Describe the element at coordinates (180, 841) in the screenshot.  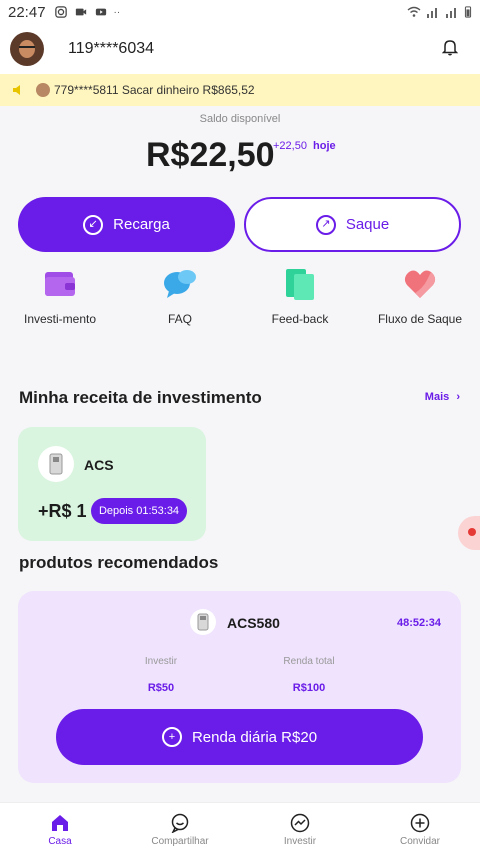
I see `tab-label: Compartilhar` at that location.